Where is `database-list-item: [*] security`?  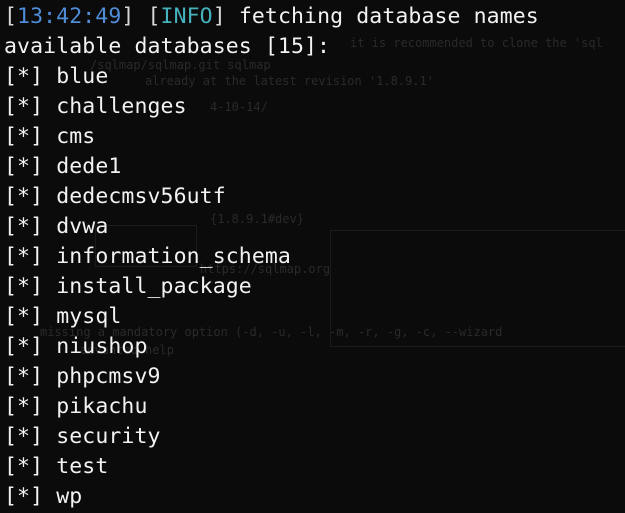
database-list-item: [*] security is located at coordinates (311, 437).